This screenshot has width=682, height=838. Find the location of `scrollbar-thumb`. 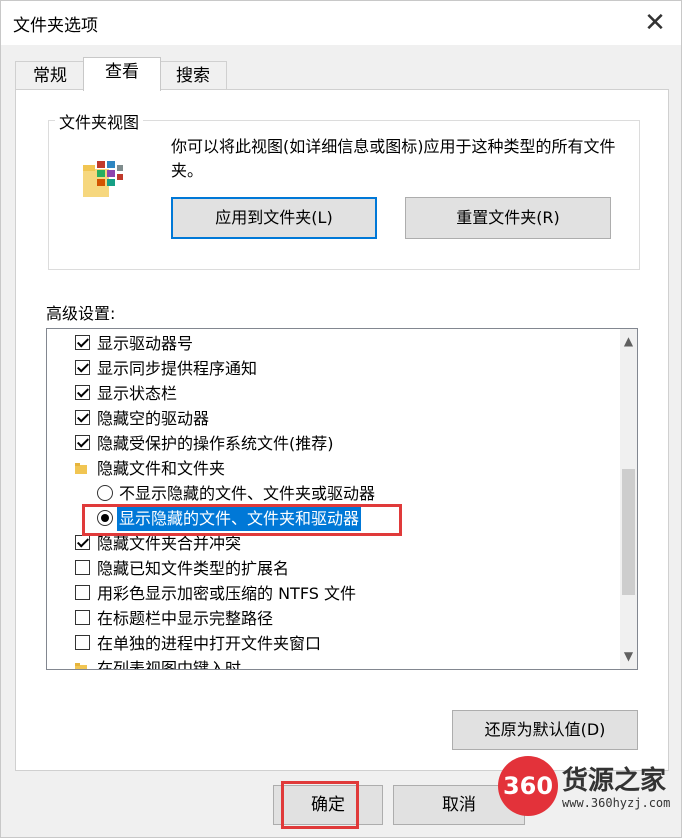

scrollbar-thumb is located at coordinates (628, 532).